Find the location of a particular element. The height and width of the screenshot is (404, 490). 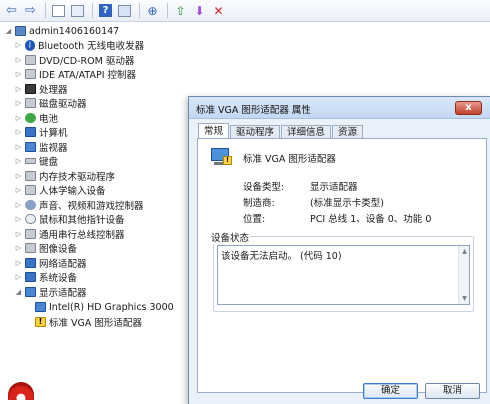

processor-icon is located at coordinates (30, 89).